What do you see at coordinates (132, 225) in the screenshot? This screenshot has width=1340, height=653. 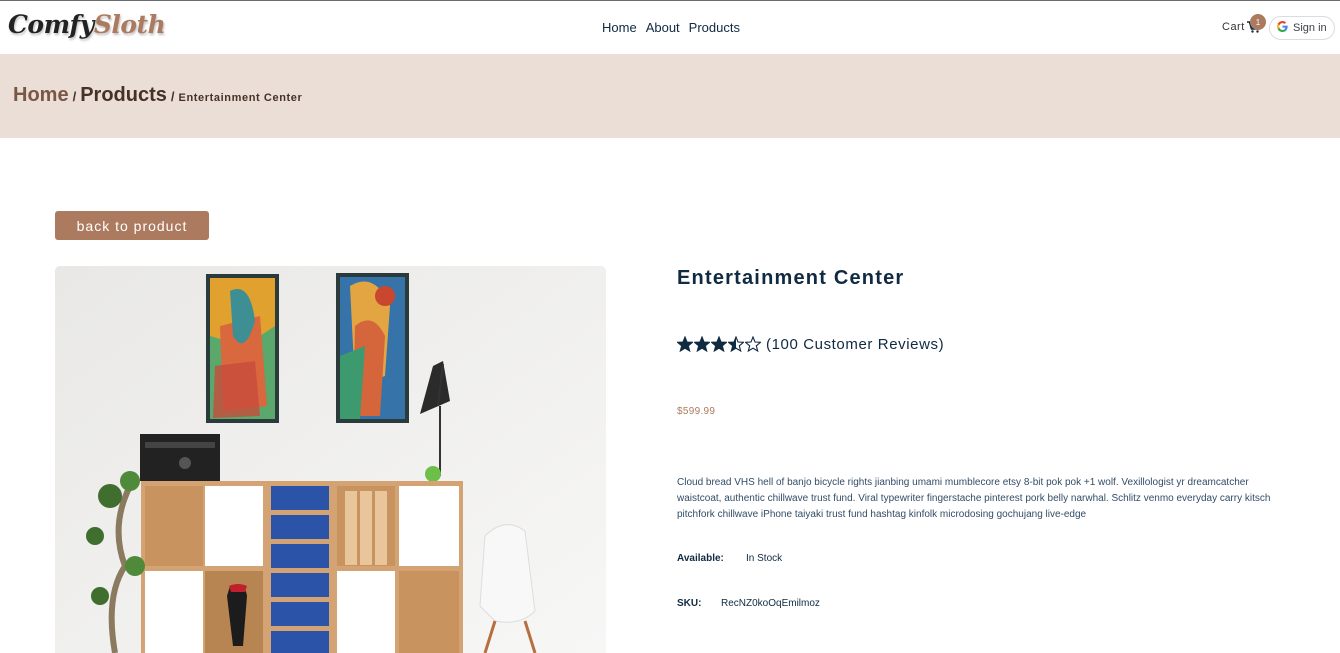 I see `back-to-product-button: back to product` at bounding box center [132, 225].